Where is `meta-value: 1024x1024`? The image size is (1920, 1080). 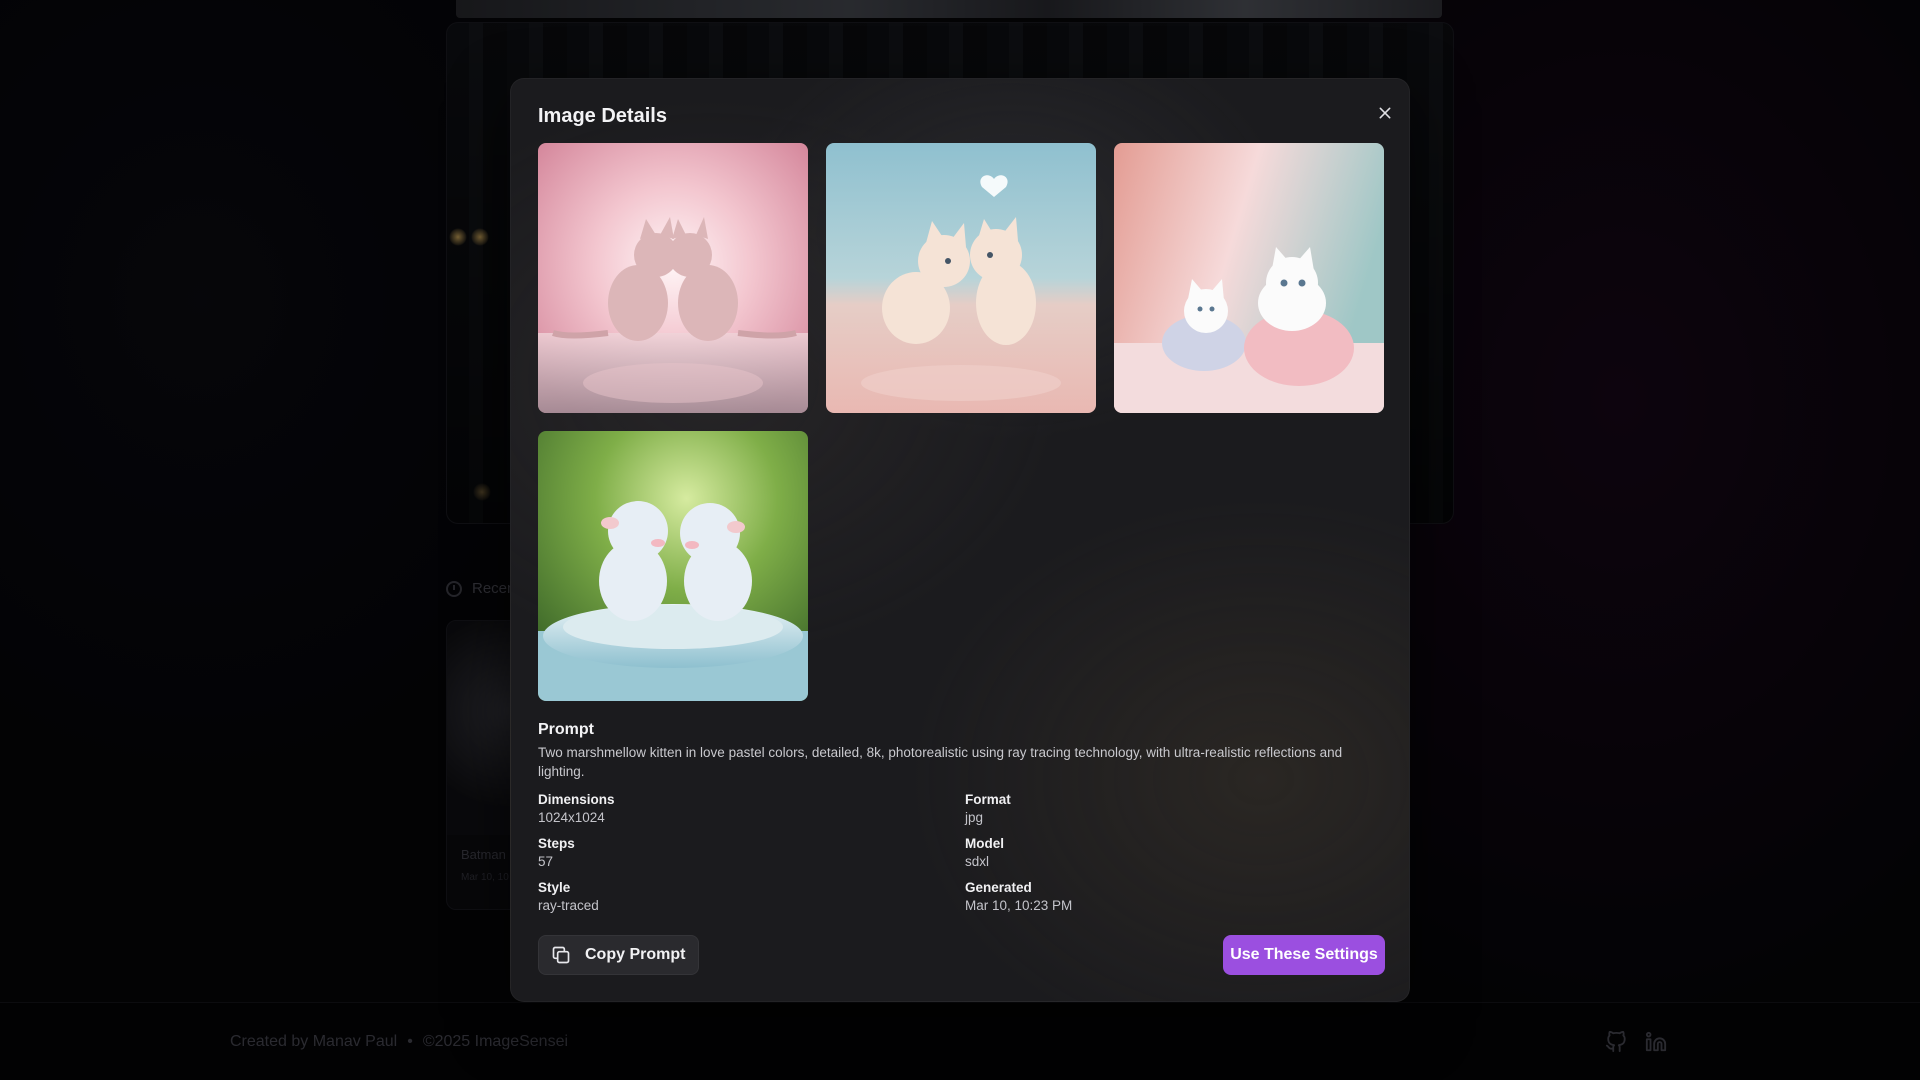 meta-value: 1024x1024 is located at coordinates (571, 817).